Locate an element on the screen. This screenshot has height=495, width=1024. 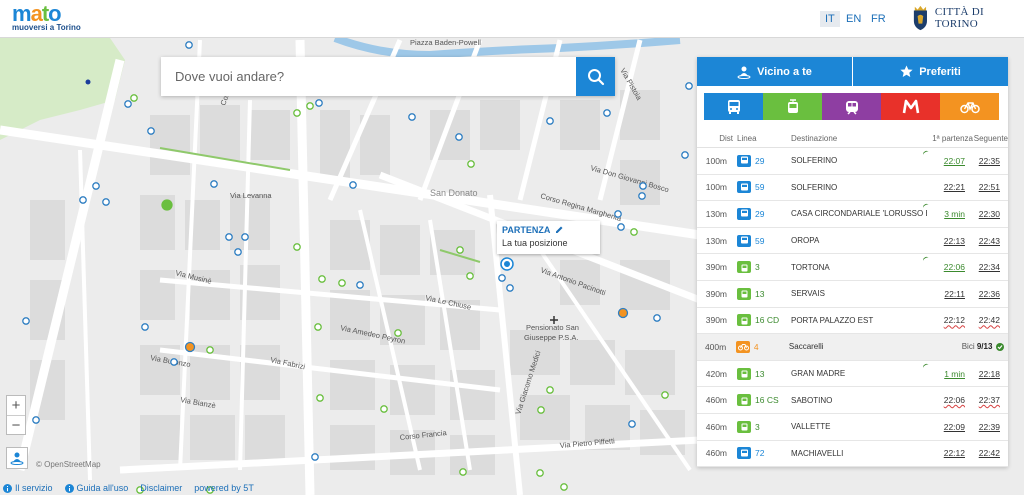
row-line: 13 is located at coordinates (760, 373).